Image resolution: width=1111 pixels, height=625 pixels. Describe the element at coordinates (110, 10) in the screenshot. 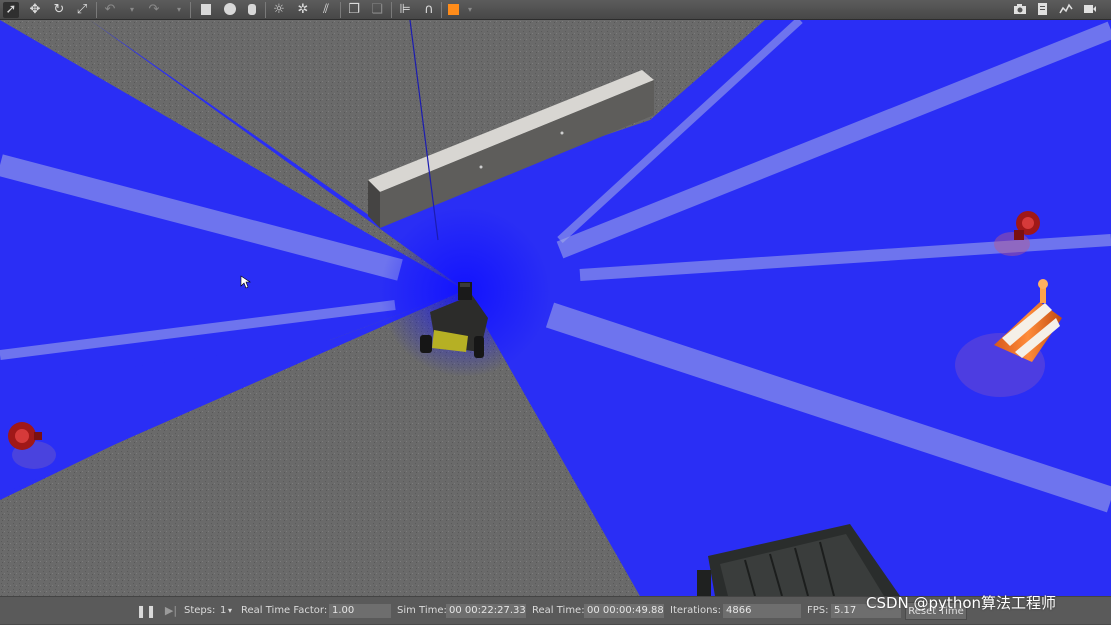

I see `undo-icon: ↶` at that location.